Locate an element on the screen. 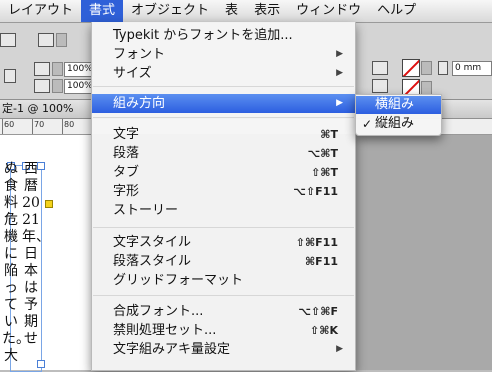  menu-type: 書式 is located at coordinates (102, 11).